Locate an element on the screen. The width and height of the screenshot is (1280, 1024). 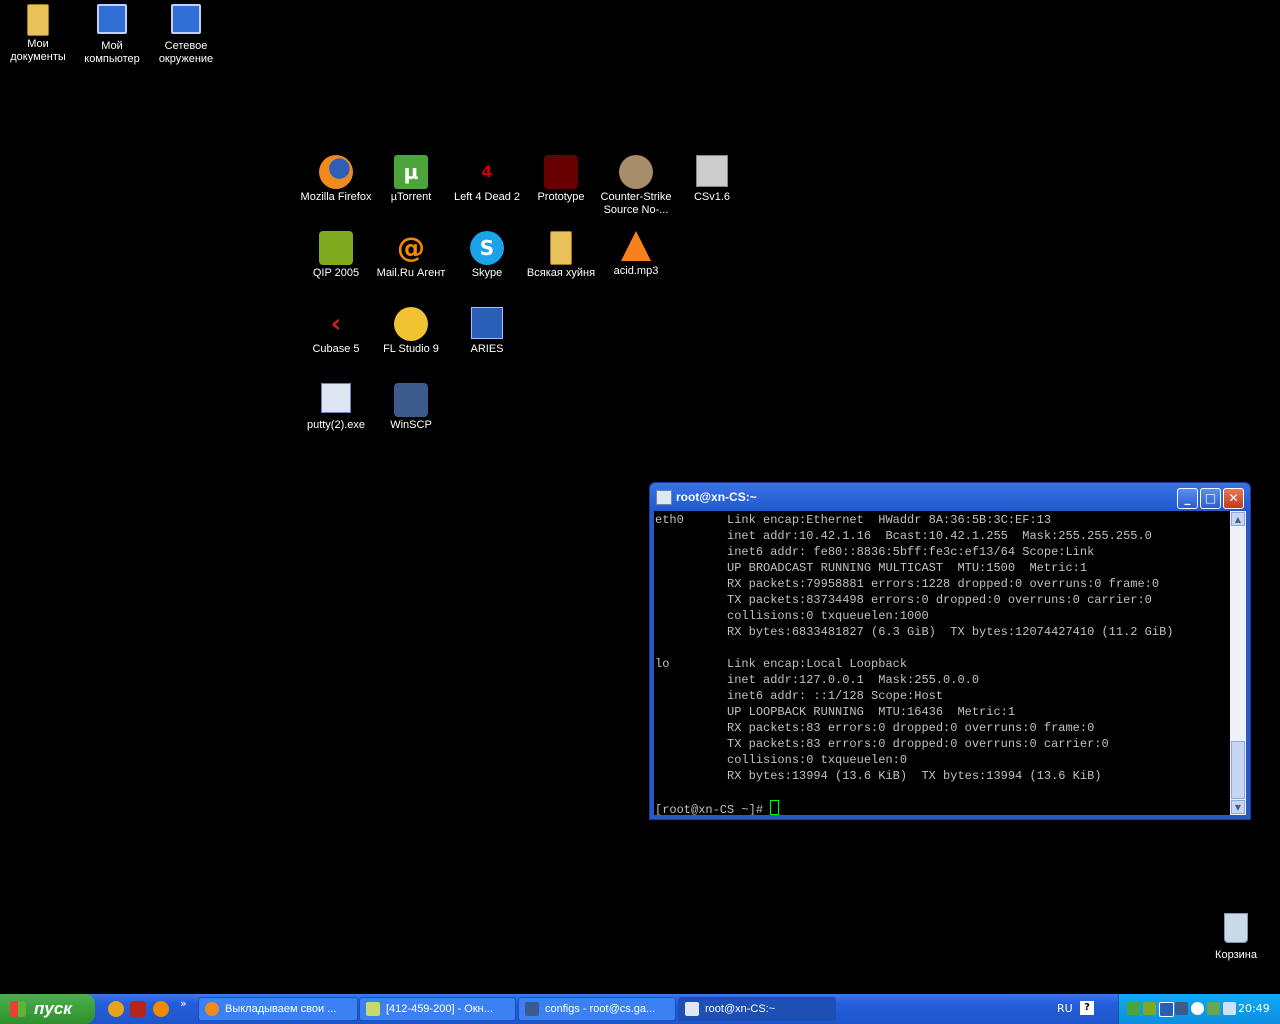
language-indicator: RU is located at coordinates (1065, 1008).